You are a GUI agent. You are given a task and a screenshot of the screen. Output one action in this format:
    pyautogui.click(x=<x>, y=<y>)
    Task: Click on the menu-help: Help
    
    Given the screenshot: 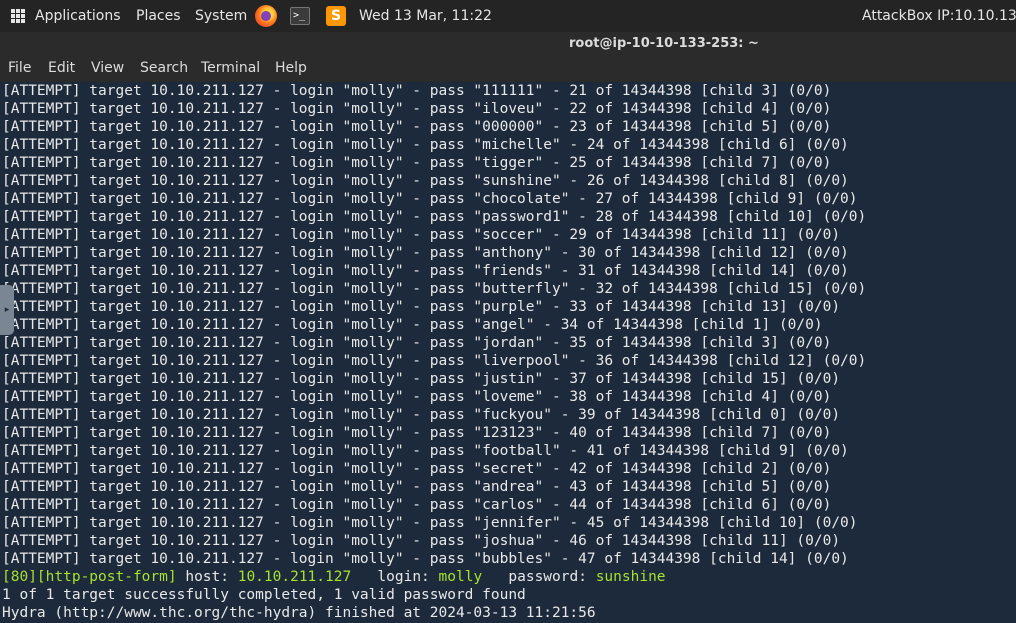 What is the action you would take?
    pyautogui.click(x=291, y=68)
    